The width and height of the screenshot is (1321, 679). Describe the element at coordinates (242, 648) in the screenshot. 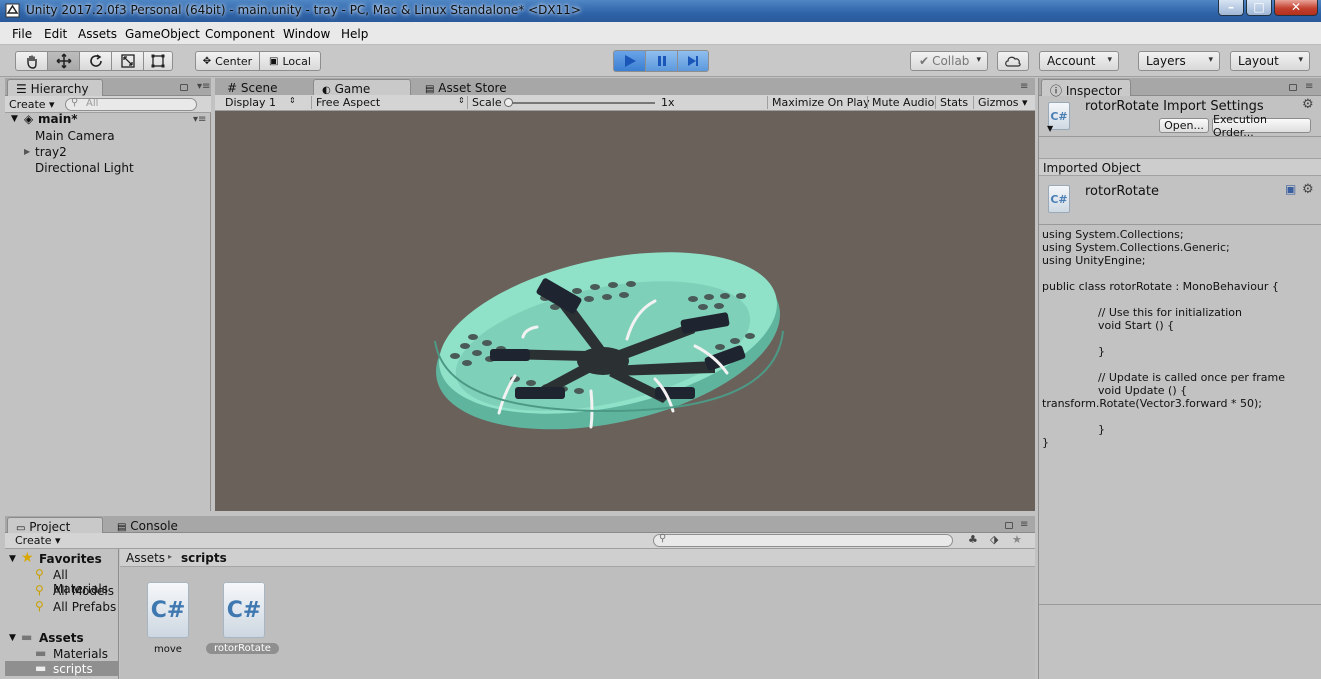

I see `asset-rotorrotate-selected: rotorRotate` at that location.